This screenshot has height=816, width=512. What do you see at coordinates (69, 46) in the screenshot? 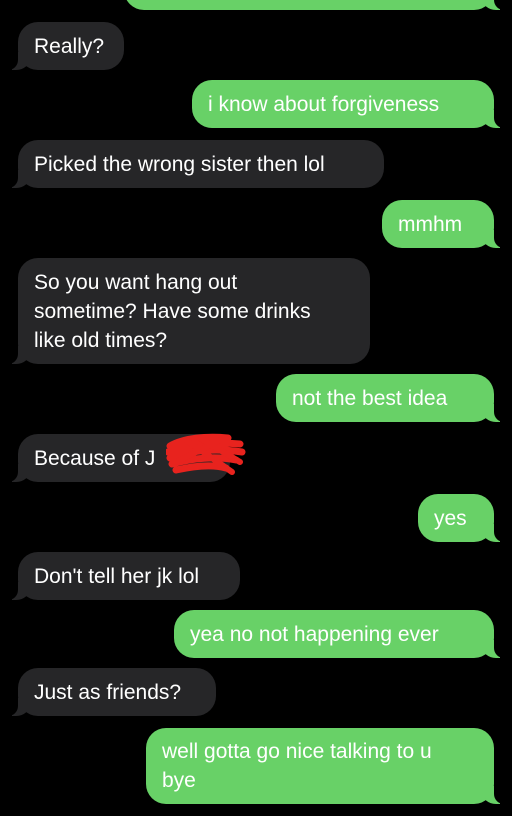
I see `message-text: Really?` at bounding box center [69, 46].